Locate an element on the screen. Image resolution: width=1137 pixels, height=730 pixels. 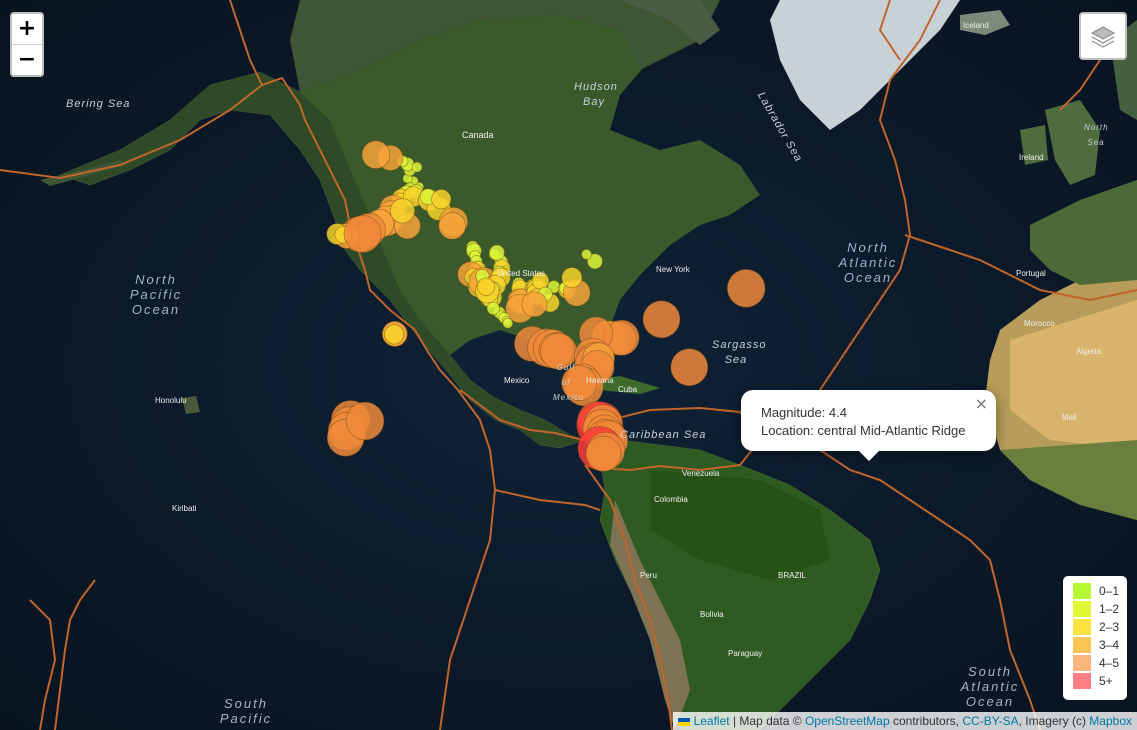
cc-by-sa-link: CC-BY-SA is located at coordinates (990, 721).